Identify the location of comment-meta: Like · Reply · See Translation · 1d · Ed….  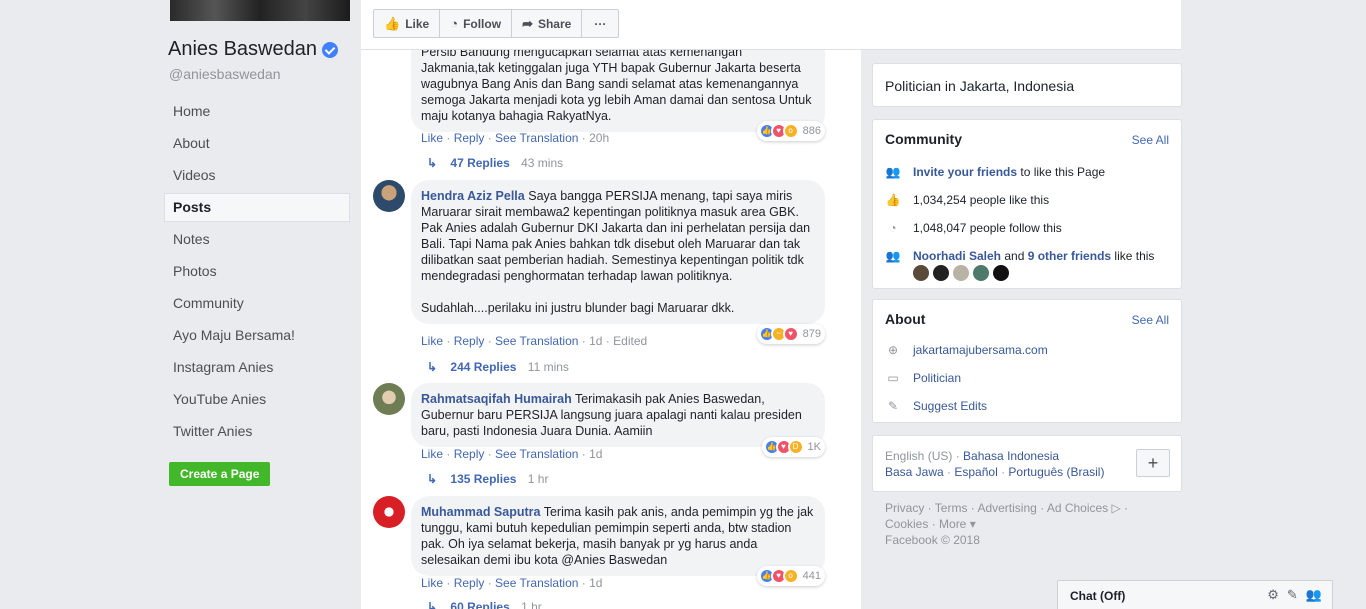
(534, 341).